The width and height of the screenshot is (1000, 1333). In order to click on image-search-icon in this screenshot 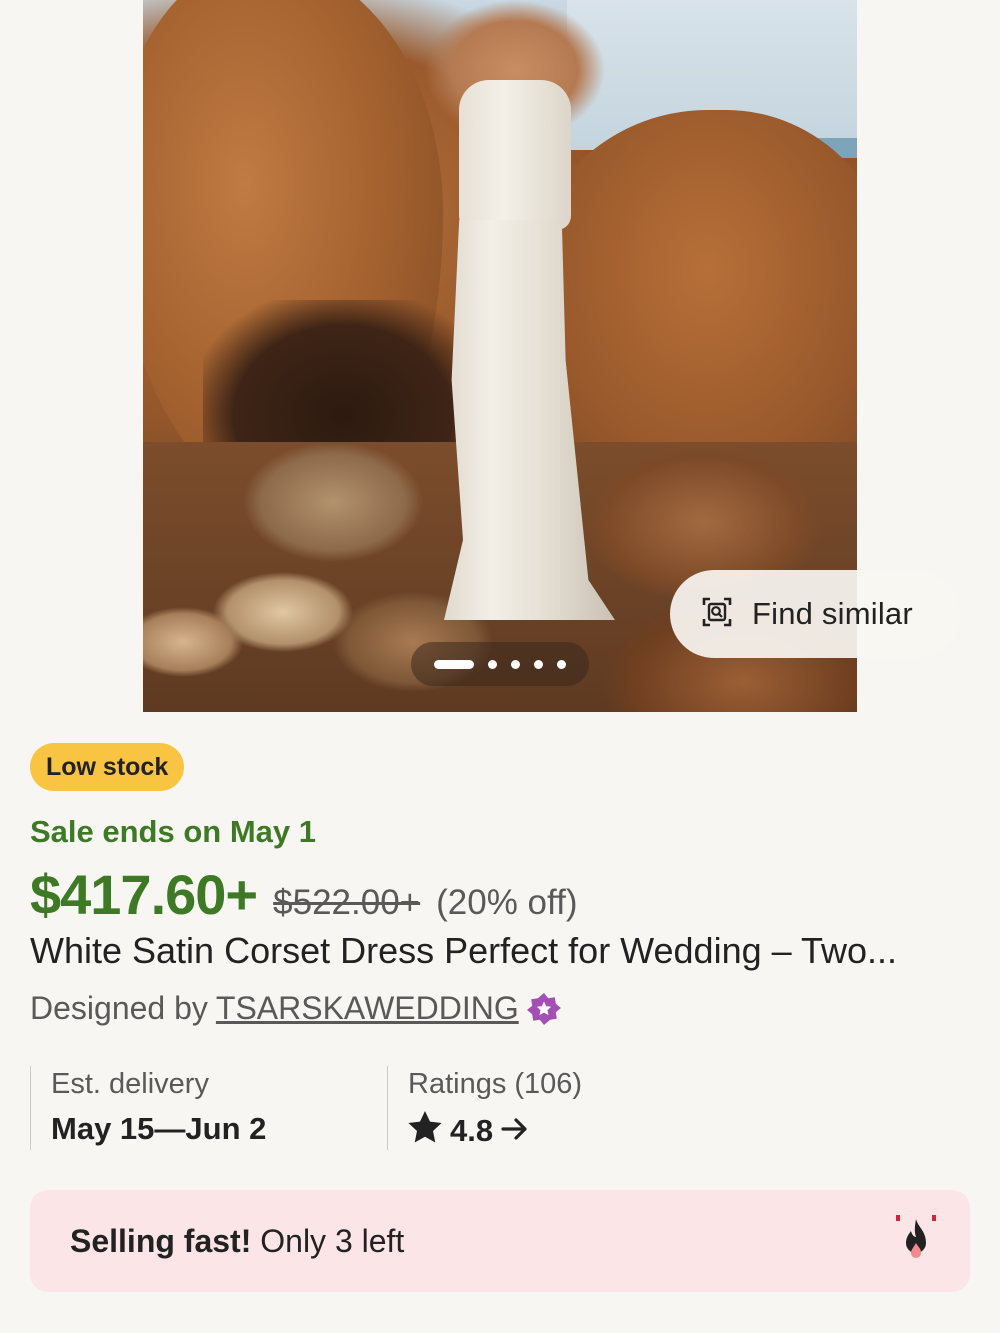, I will do `click(717, 614)`.